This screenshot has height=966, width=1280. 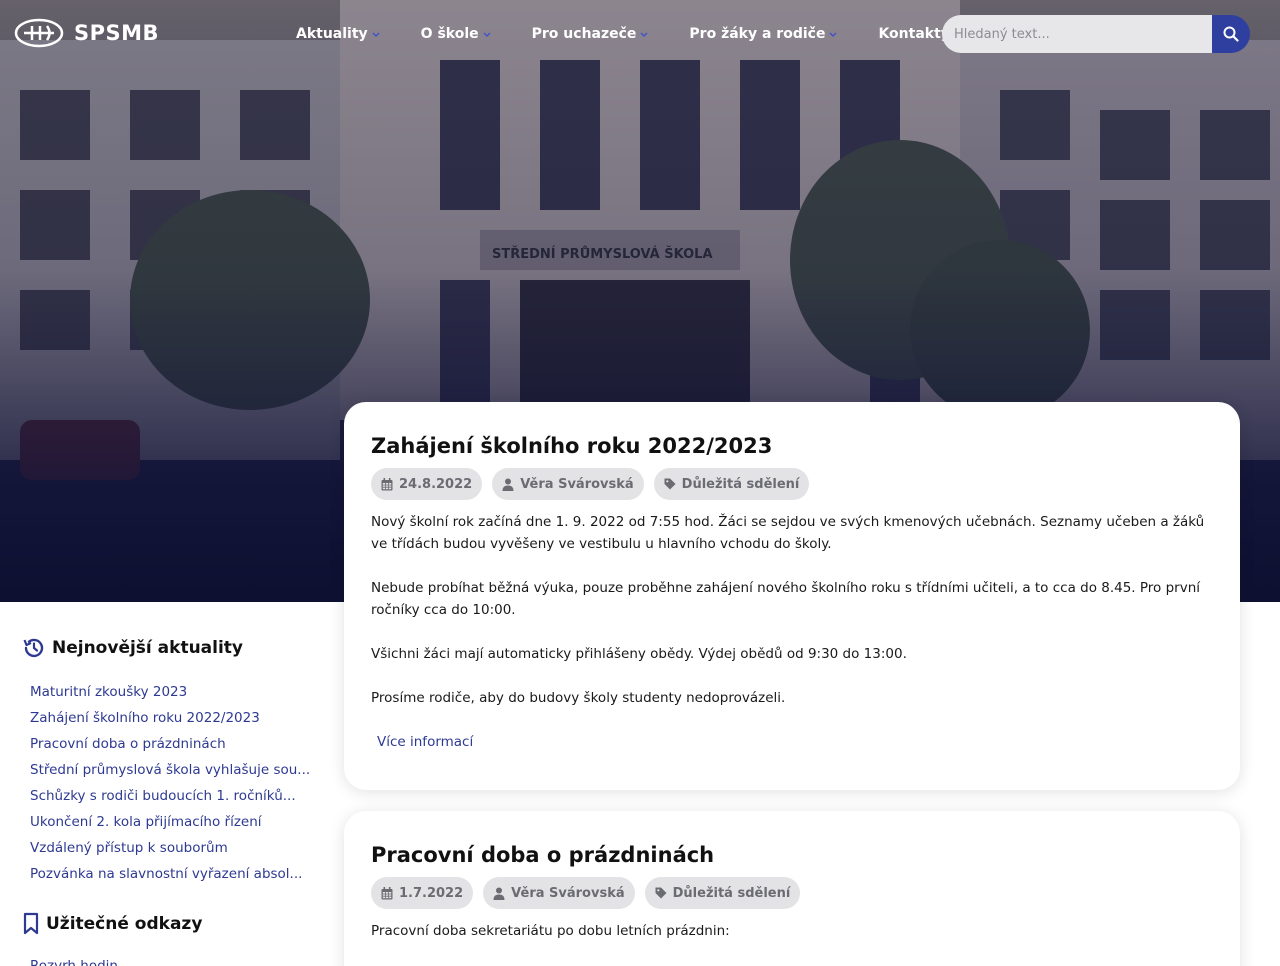 What do you see at coordinates (171, 744) in the screenshot?
I see `recent-news-link: Pracovní doba o prázdninách` at bounding box center [171, 744].